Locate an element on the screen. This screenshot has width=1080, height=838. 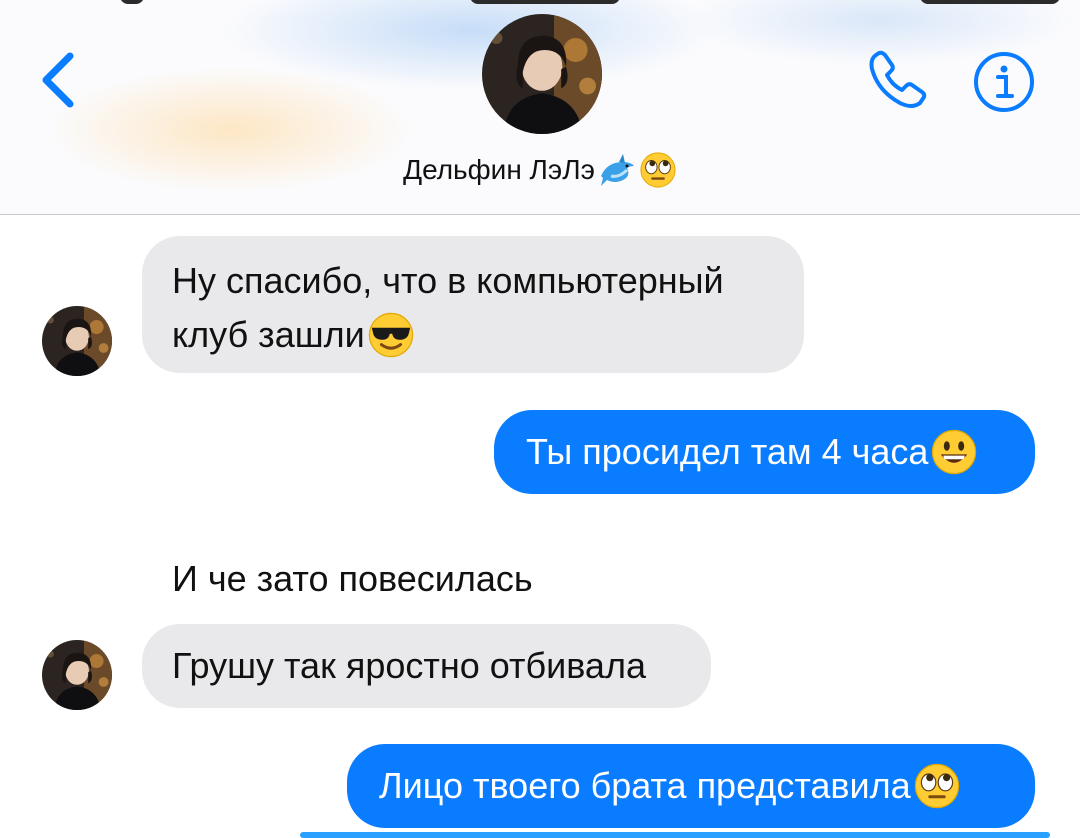
contact-avatar is located at coordinates (542, 74).